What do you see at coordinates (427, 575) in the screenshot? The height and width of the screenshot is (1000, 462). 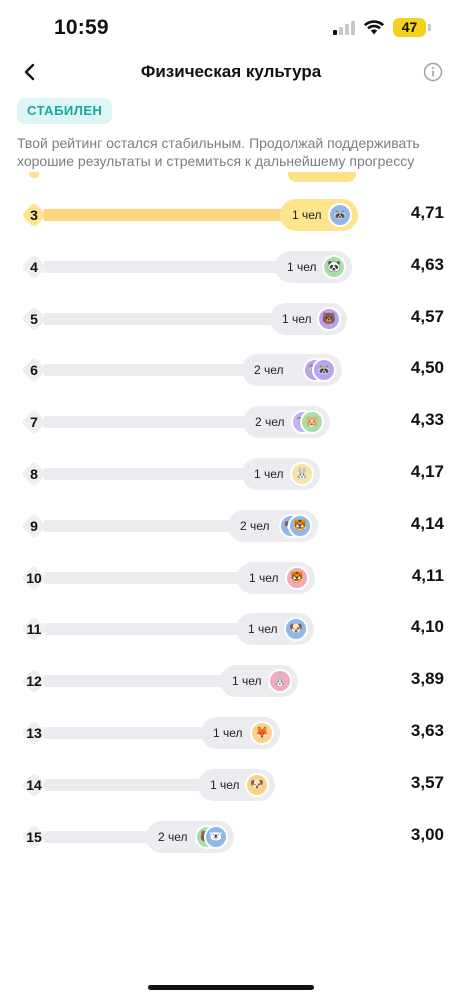 I see `rating-score: 4,11` at bounding box center [427, 575].